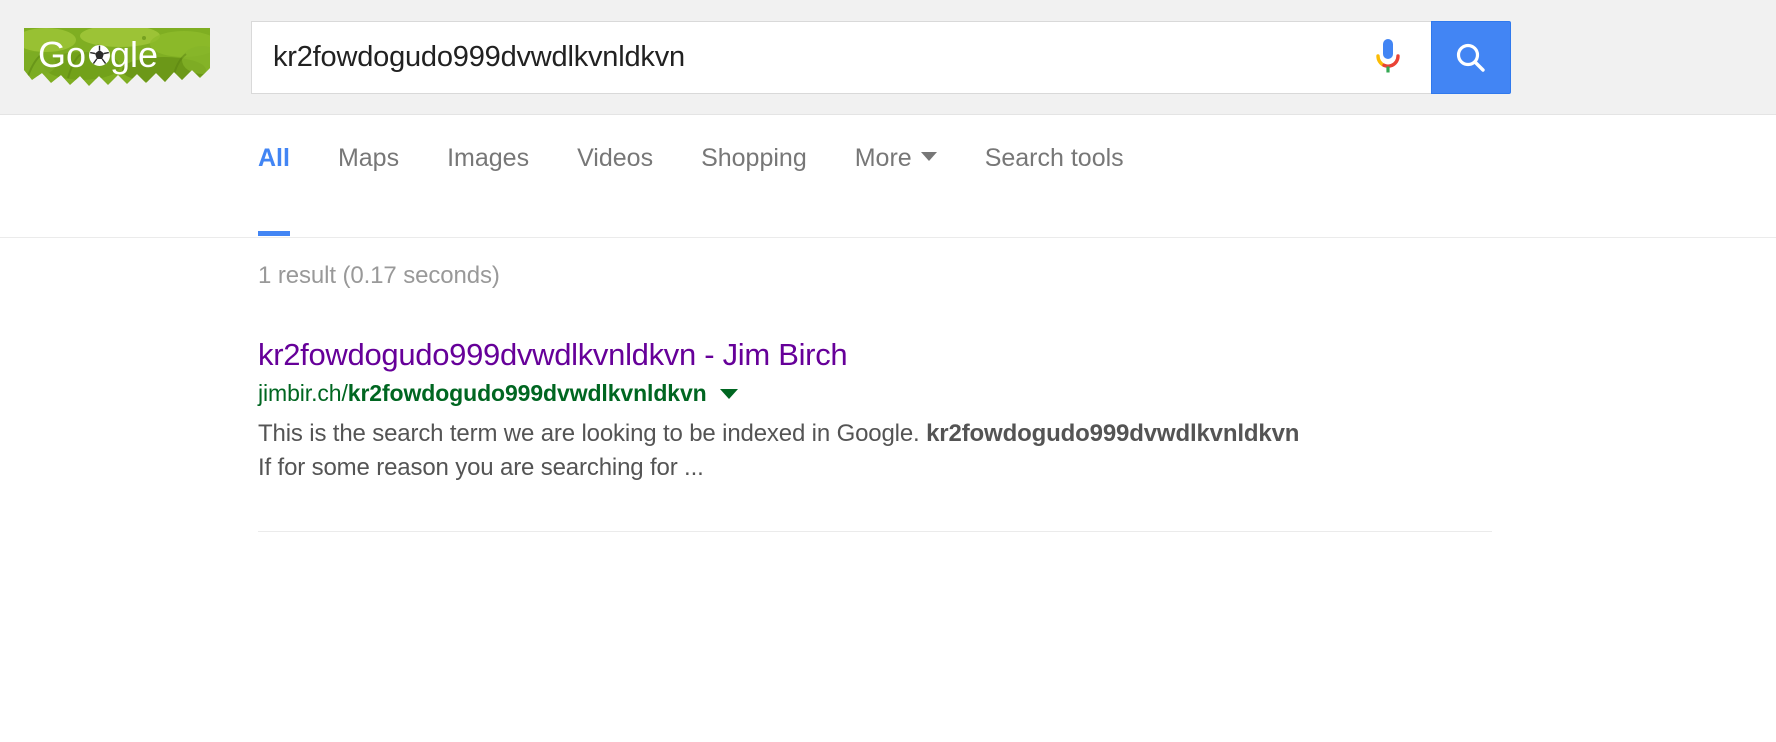  What do you see at coordinates (728, 393) in the screenshot?
I see `result-menu-caret-icon` at bounding box center [728, 393].